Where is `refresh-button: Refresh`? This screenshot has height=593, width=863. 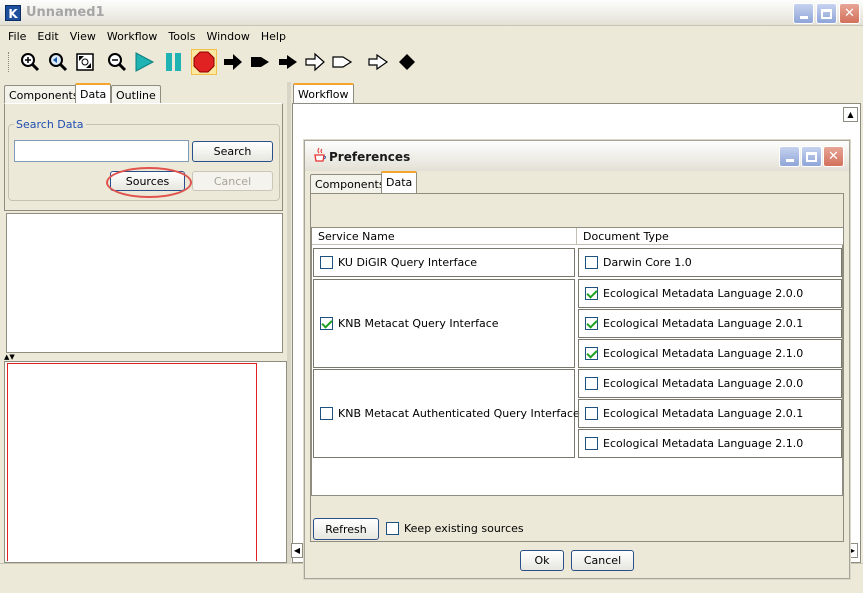 refresh-button: Refresh is located at coordinates (346, 529).